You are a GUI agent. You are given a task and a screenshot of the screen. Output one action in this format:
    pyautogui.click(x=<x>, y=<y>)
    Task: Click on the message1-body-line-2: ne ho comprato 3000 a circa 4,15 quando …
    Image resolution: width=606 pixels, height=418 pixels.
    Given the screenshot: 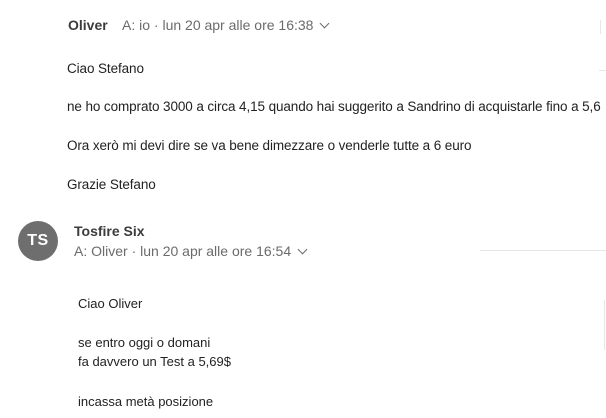 What is the action you would take?
    pyautogui.click(x=334, y=106)
    